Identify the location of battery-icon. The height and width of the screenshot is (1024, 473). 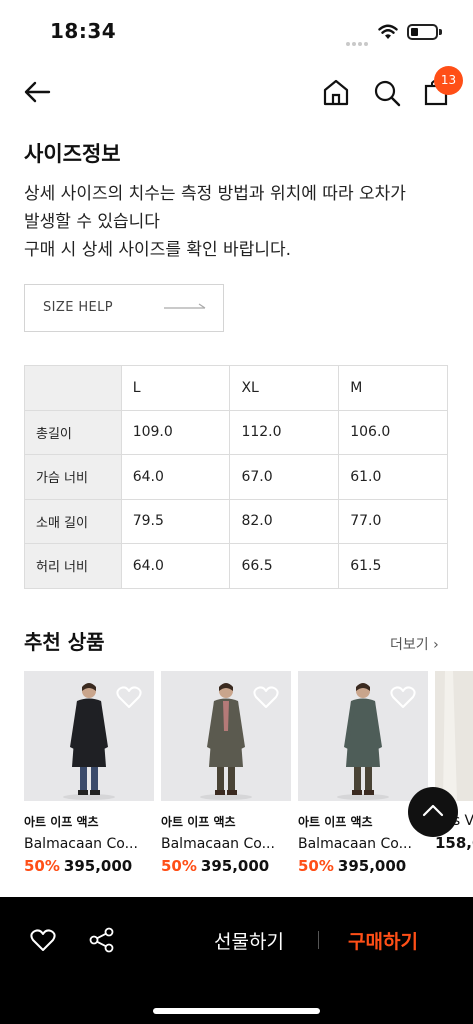
(424, 32).